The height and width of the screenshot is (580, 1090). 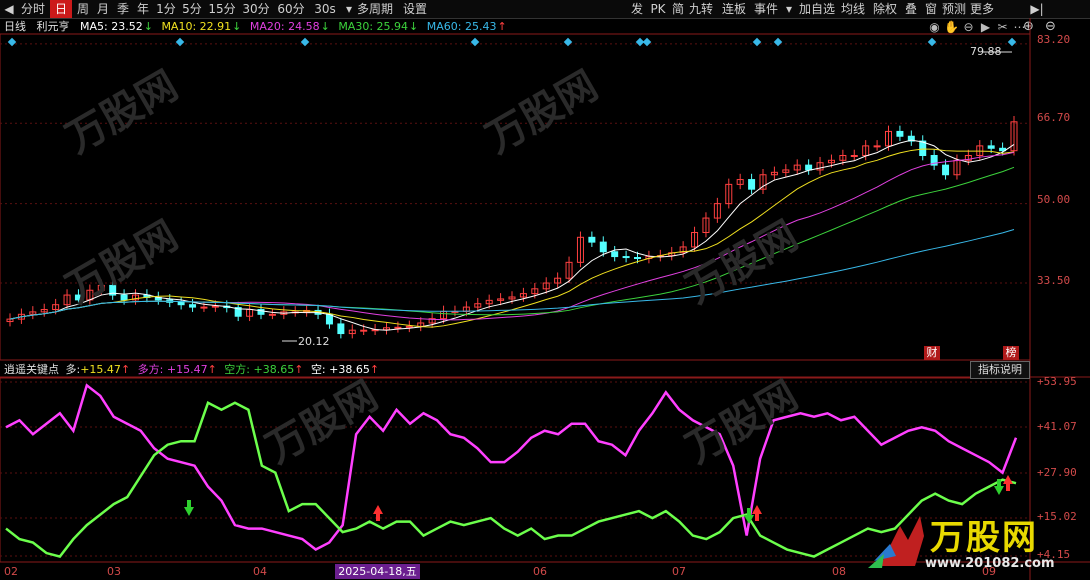 I want to click on tag-bang: 榜, so click(x=1011, y=353).